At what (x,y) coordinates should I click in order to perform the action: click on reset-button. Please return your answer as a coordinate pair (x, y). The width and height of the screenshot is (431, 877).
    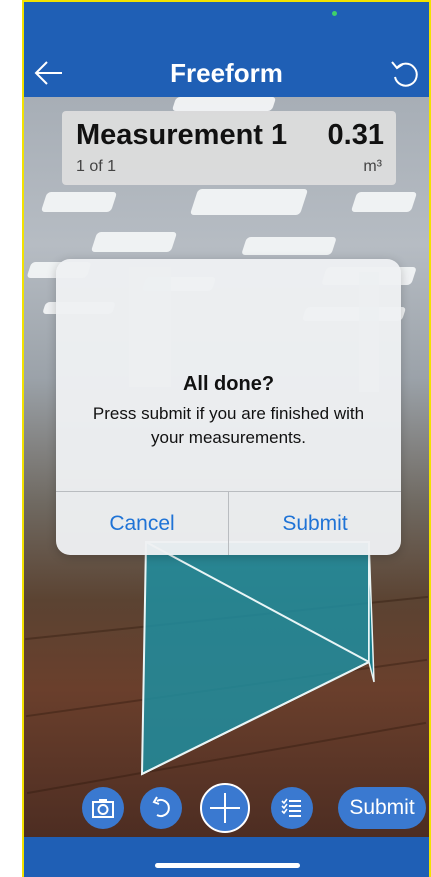
    Looking at the image, I should click on (404, 73).